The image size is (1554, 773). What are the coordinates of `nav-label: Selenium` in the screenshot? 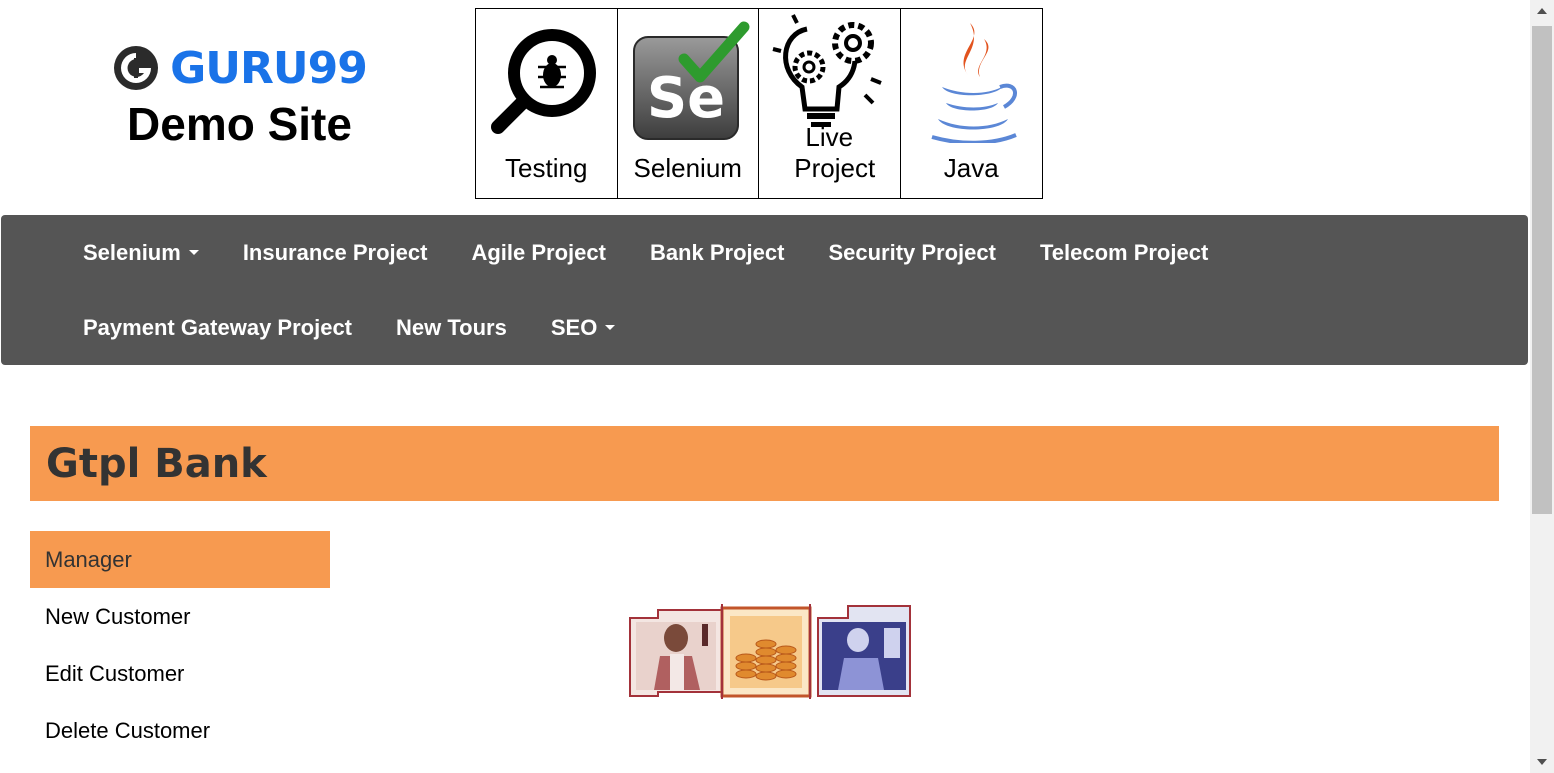 It's located at (132, 252).